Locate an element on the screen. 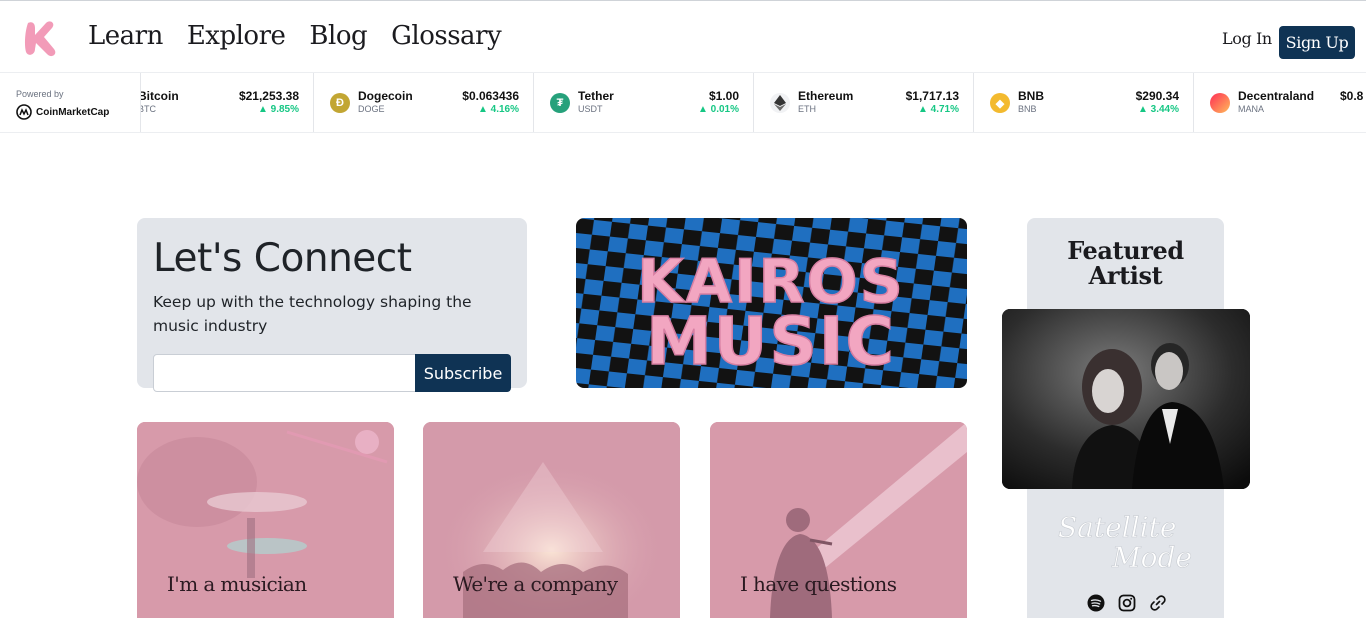 The height and width of the screenshot is (618, 1366). coin-change: ▲ 0.01% is located at coordinates (718, 109).